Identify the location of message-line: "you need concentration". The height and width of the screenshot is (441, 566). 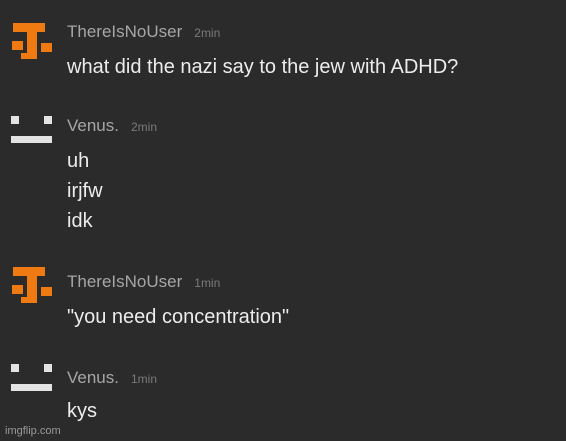
(178, 317).